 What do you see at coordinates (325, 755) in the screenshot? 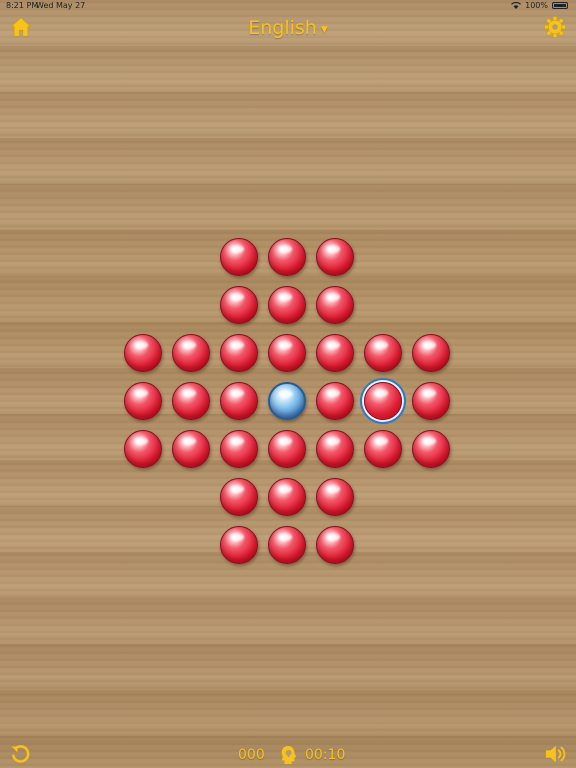
I see `timer: 00:10` at bounding box center [325, 755].